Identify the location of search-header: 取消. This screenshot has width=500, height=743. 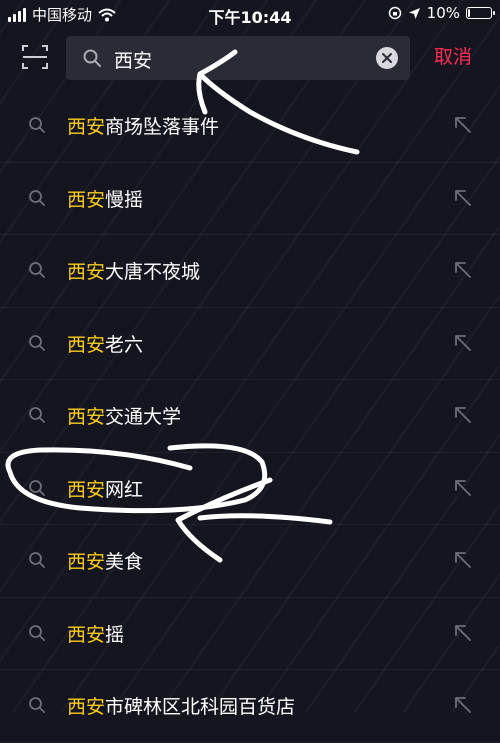
(250, 56).